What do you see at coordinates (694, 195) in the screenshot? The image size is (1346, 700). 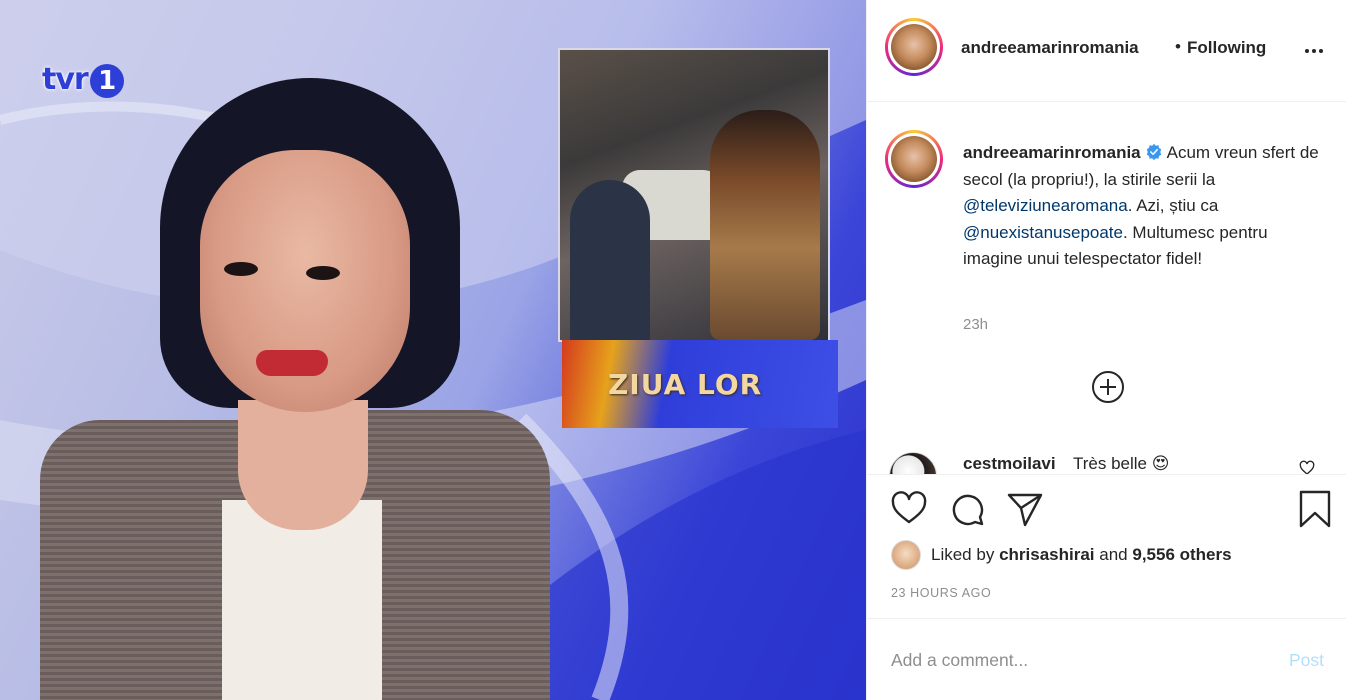 I see `news-inset-image` at bounding box center [694, 195].